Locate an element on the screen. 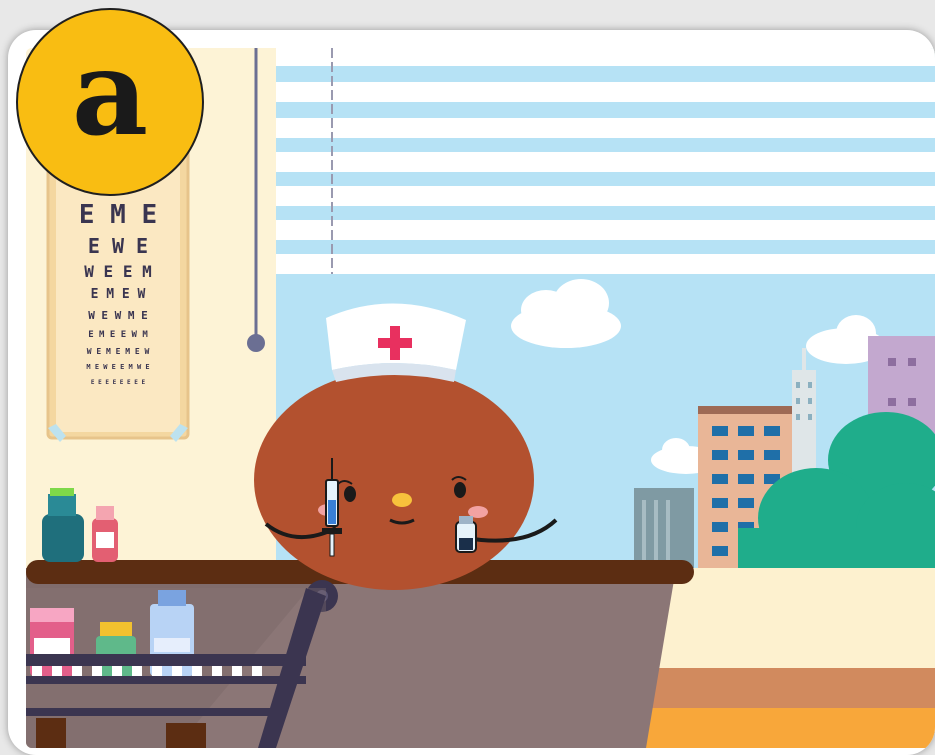 The image size is (935, 755). eye-chart-row: W E E M is located at coordinates (118, 271).